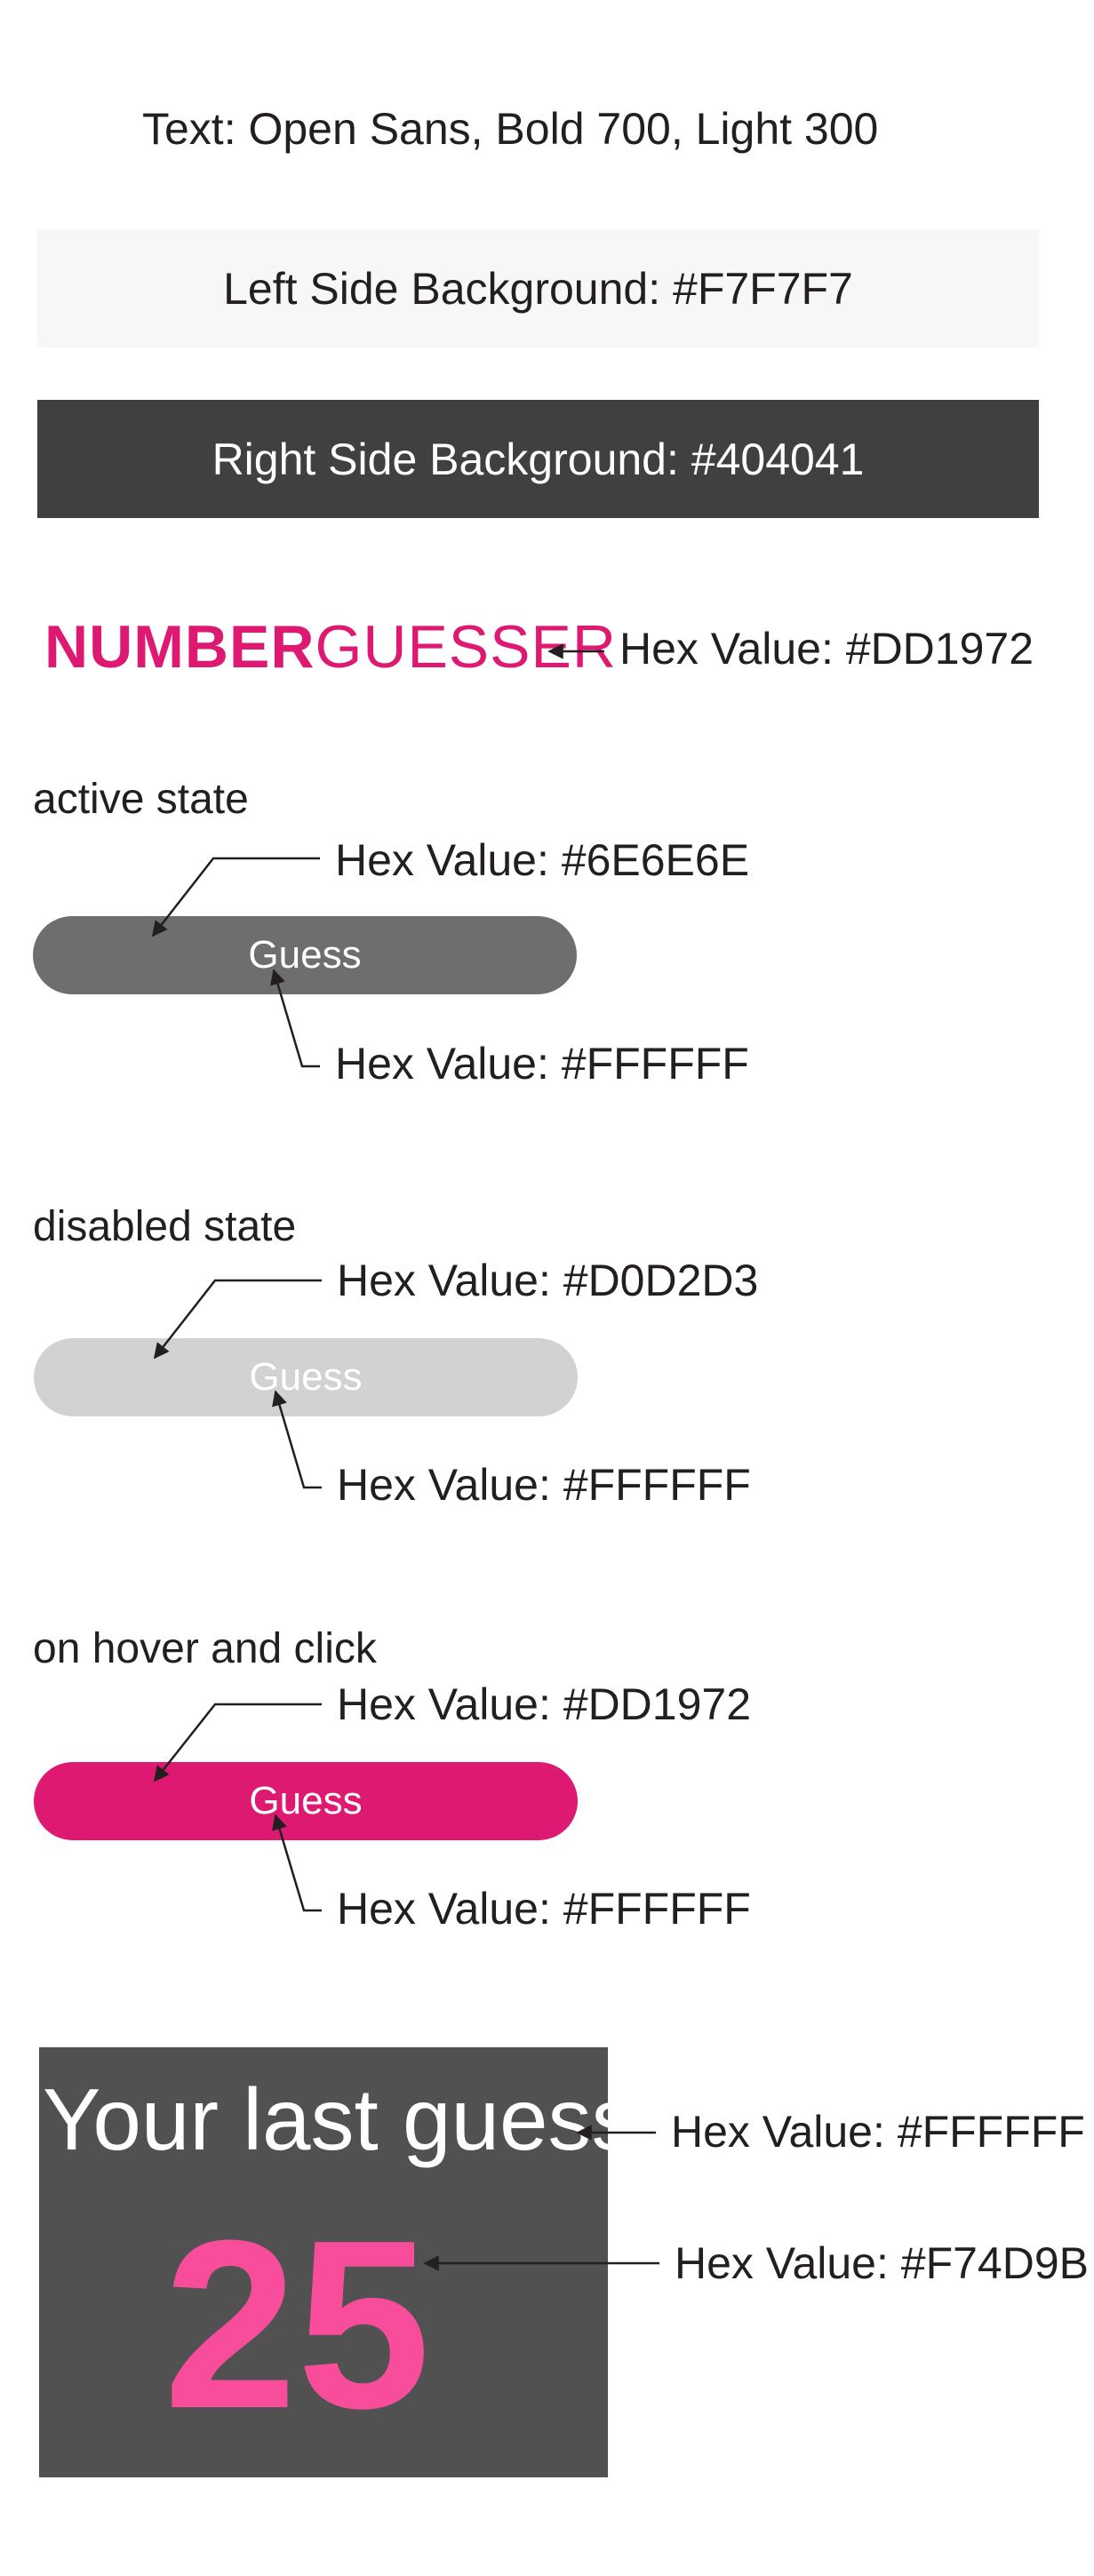 The width and height of the screenshot is (1094, 2576). What do you see at coordinates (826, 649) in the screenshot?
I see `logo-hex-label: Hex Value: #DD1972` at bounding box center [826, 649].